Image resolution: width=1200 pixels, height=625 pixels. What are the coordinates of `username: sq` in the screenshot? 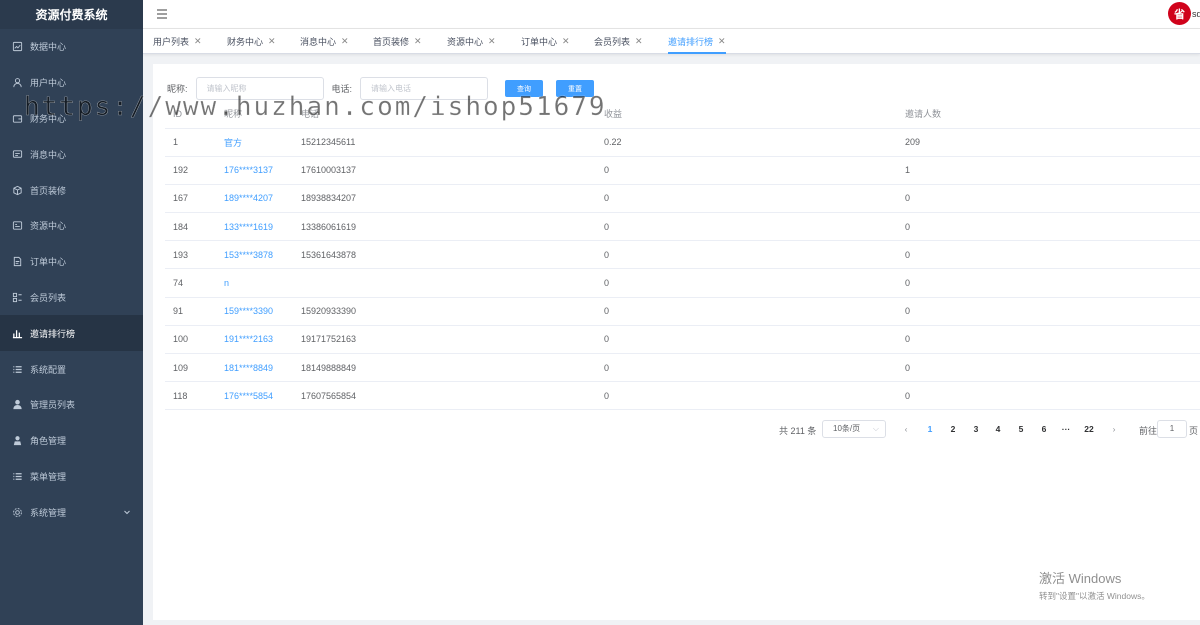 It's located at (1196, 14).